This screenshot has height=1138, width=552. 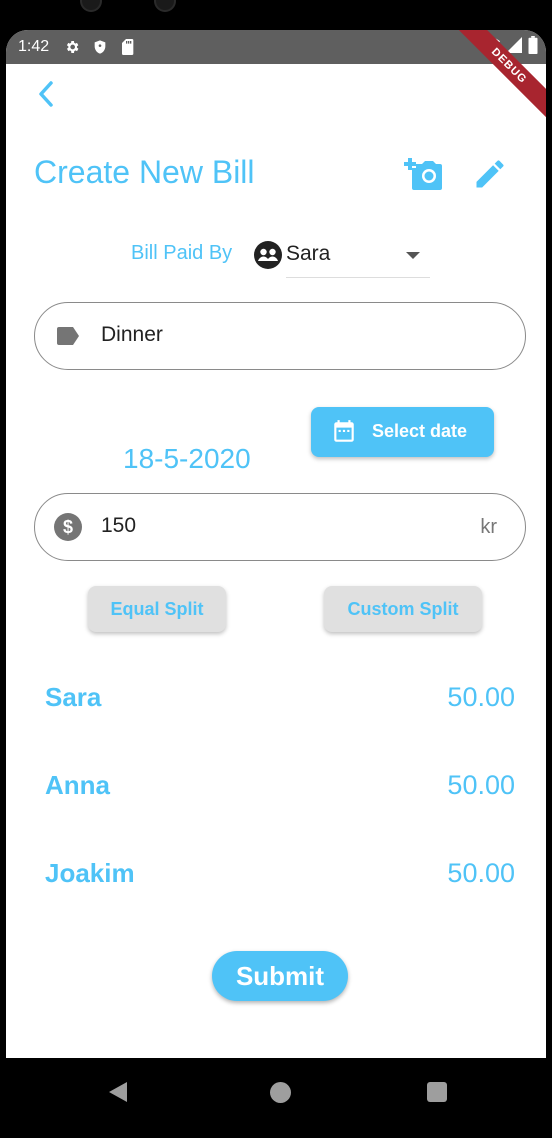 What do you see at coordinates (77, 785) in the screenshot?
I see `participant-name: Anna` at bounding box center [77, 785].